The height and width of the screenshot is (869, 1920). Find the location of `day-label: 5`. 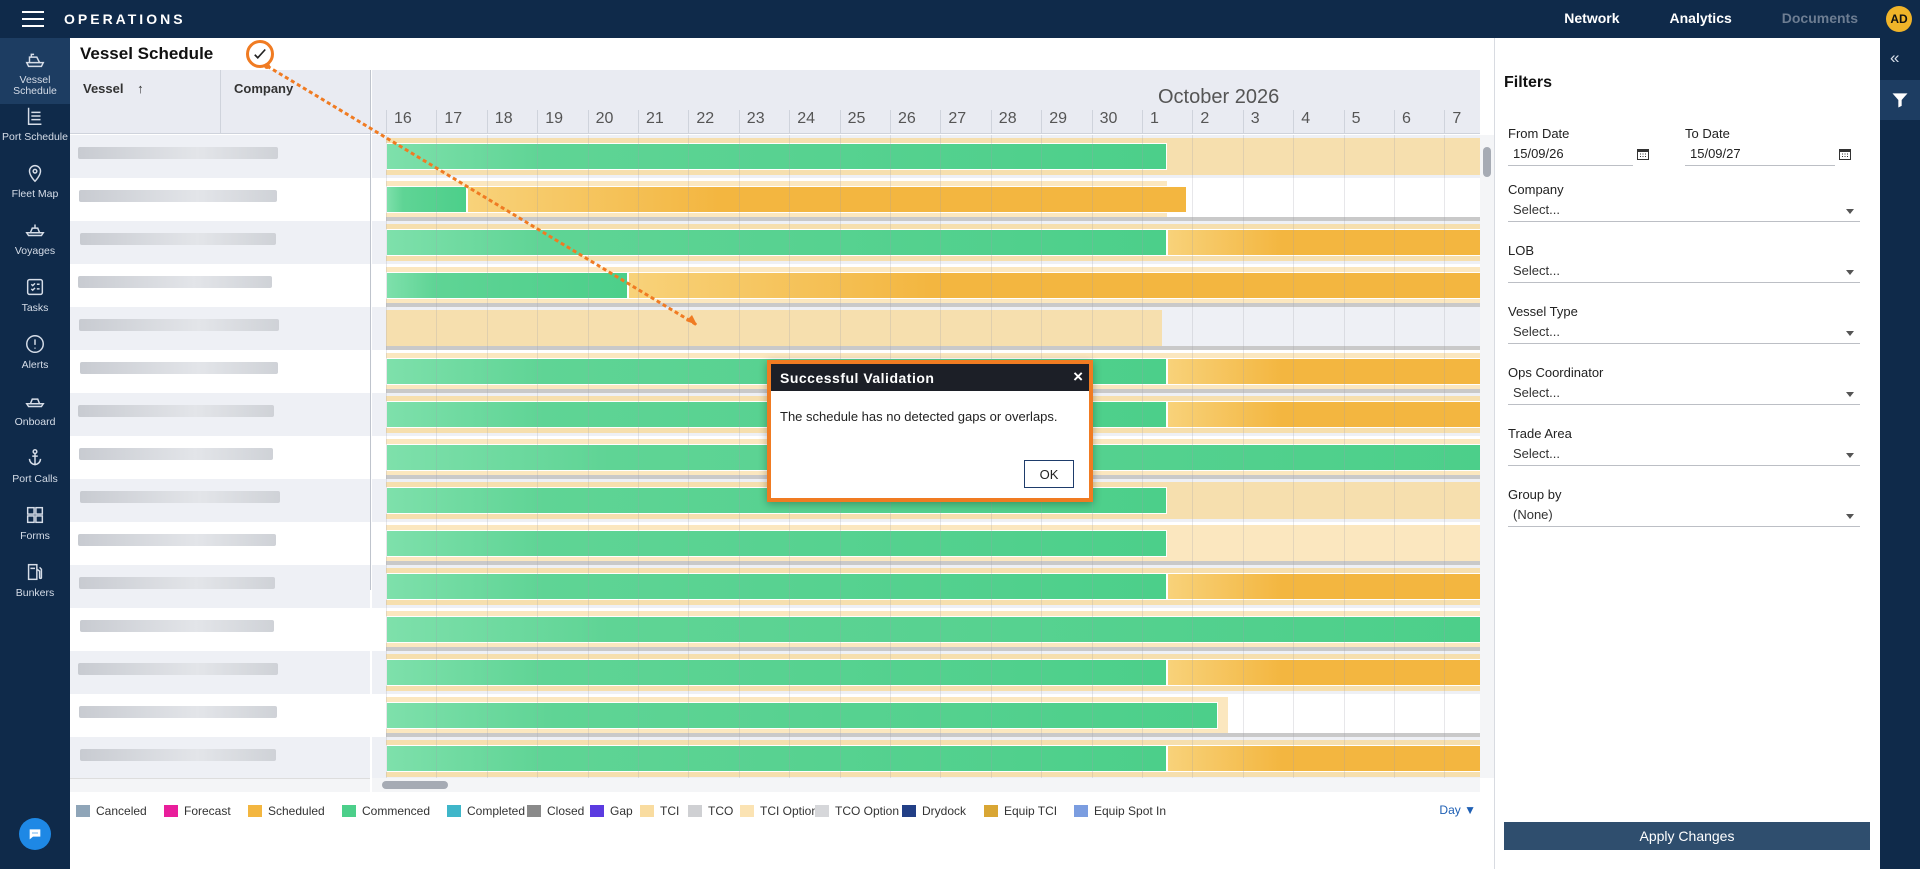

day-label: 5 is located at coordinates (1356, 118).